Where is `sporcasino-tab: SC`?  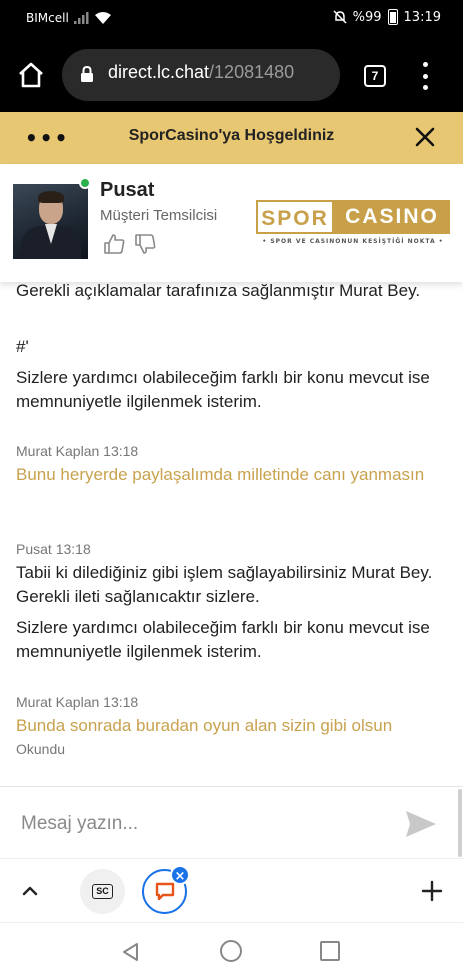 sporcasino-tab: SC is located at coordinates (102, 891).